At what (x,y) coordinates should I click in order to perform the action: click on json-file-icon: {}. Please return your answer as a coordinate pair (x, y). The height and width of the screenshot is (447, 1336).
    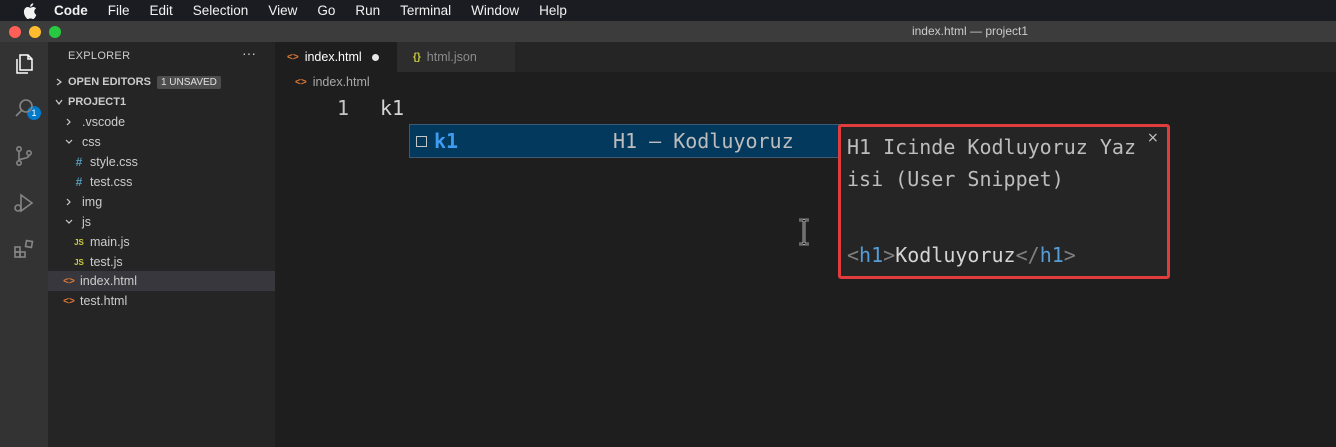
    Looking at the image, I should click on (417, 57).